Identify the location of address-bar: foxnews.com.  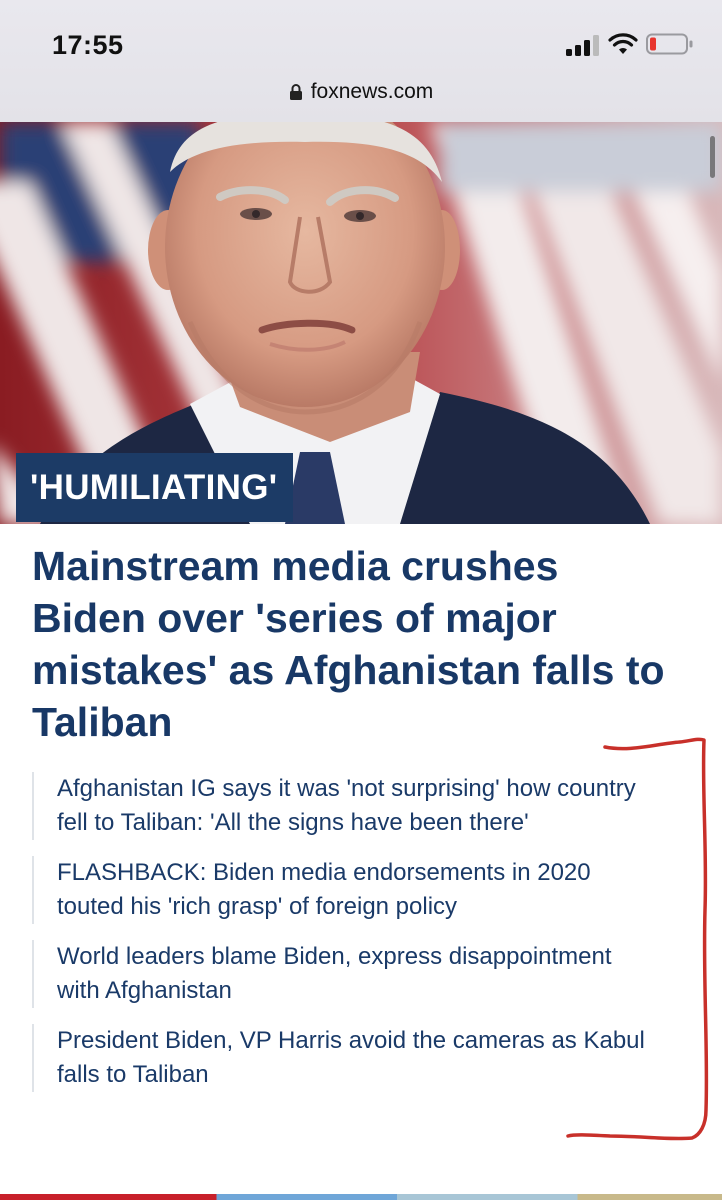
(361, 92).